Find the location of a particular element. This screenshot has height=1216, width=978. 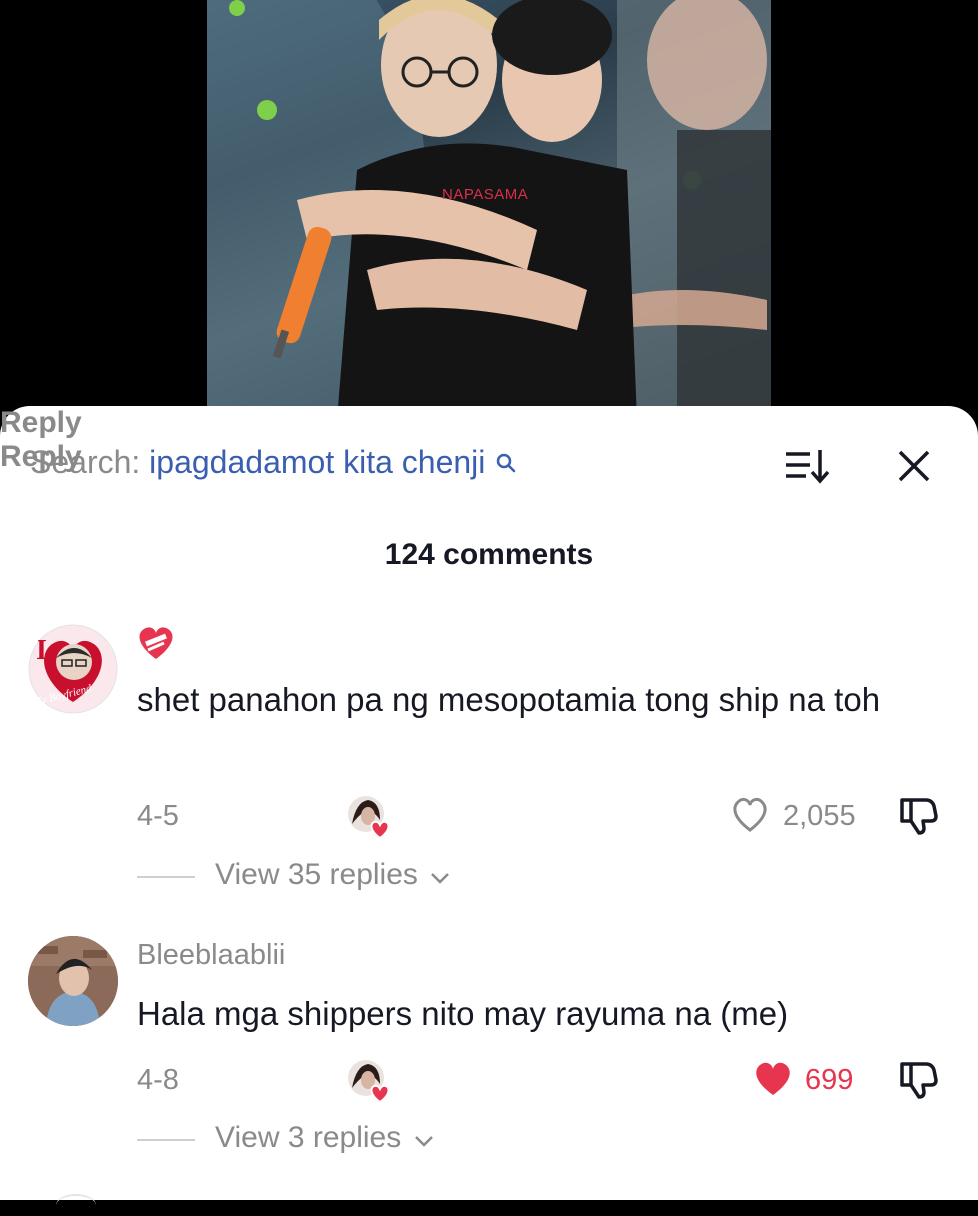

comment-date: 4-5 is located at coordinates (158, 816).